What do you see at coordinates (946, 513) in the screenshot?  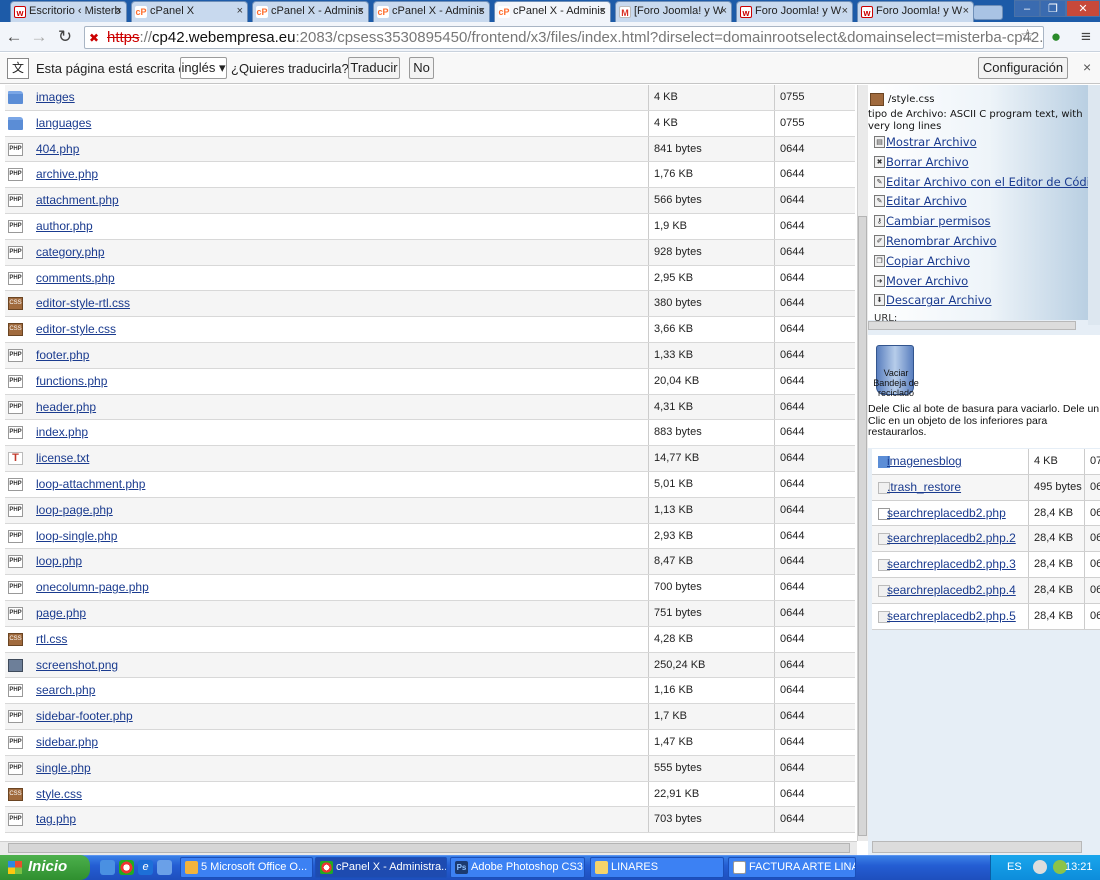 I see `trash-item-link: searchreplacedb2.php` at bounding box center [946, 513].